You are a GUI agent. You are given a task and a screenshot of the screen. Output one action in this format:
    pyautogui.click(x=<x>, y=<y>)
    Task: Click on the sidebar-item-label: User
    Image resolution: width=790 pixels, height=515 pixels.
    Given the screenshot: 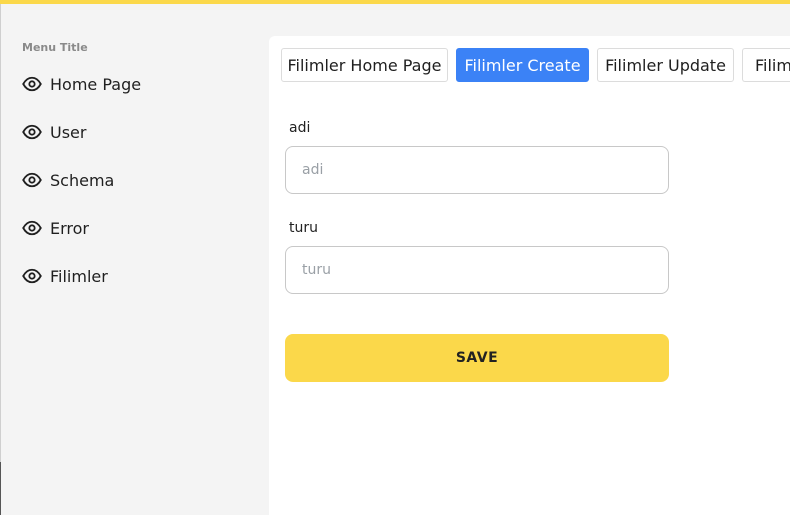 What is the action you would take?
    pyautogui.click(x=68, y=132)
    